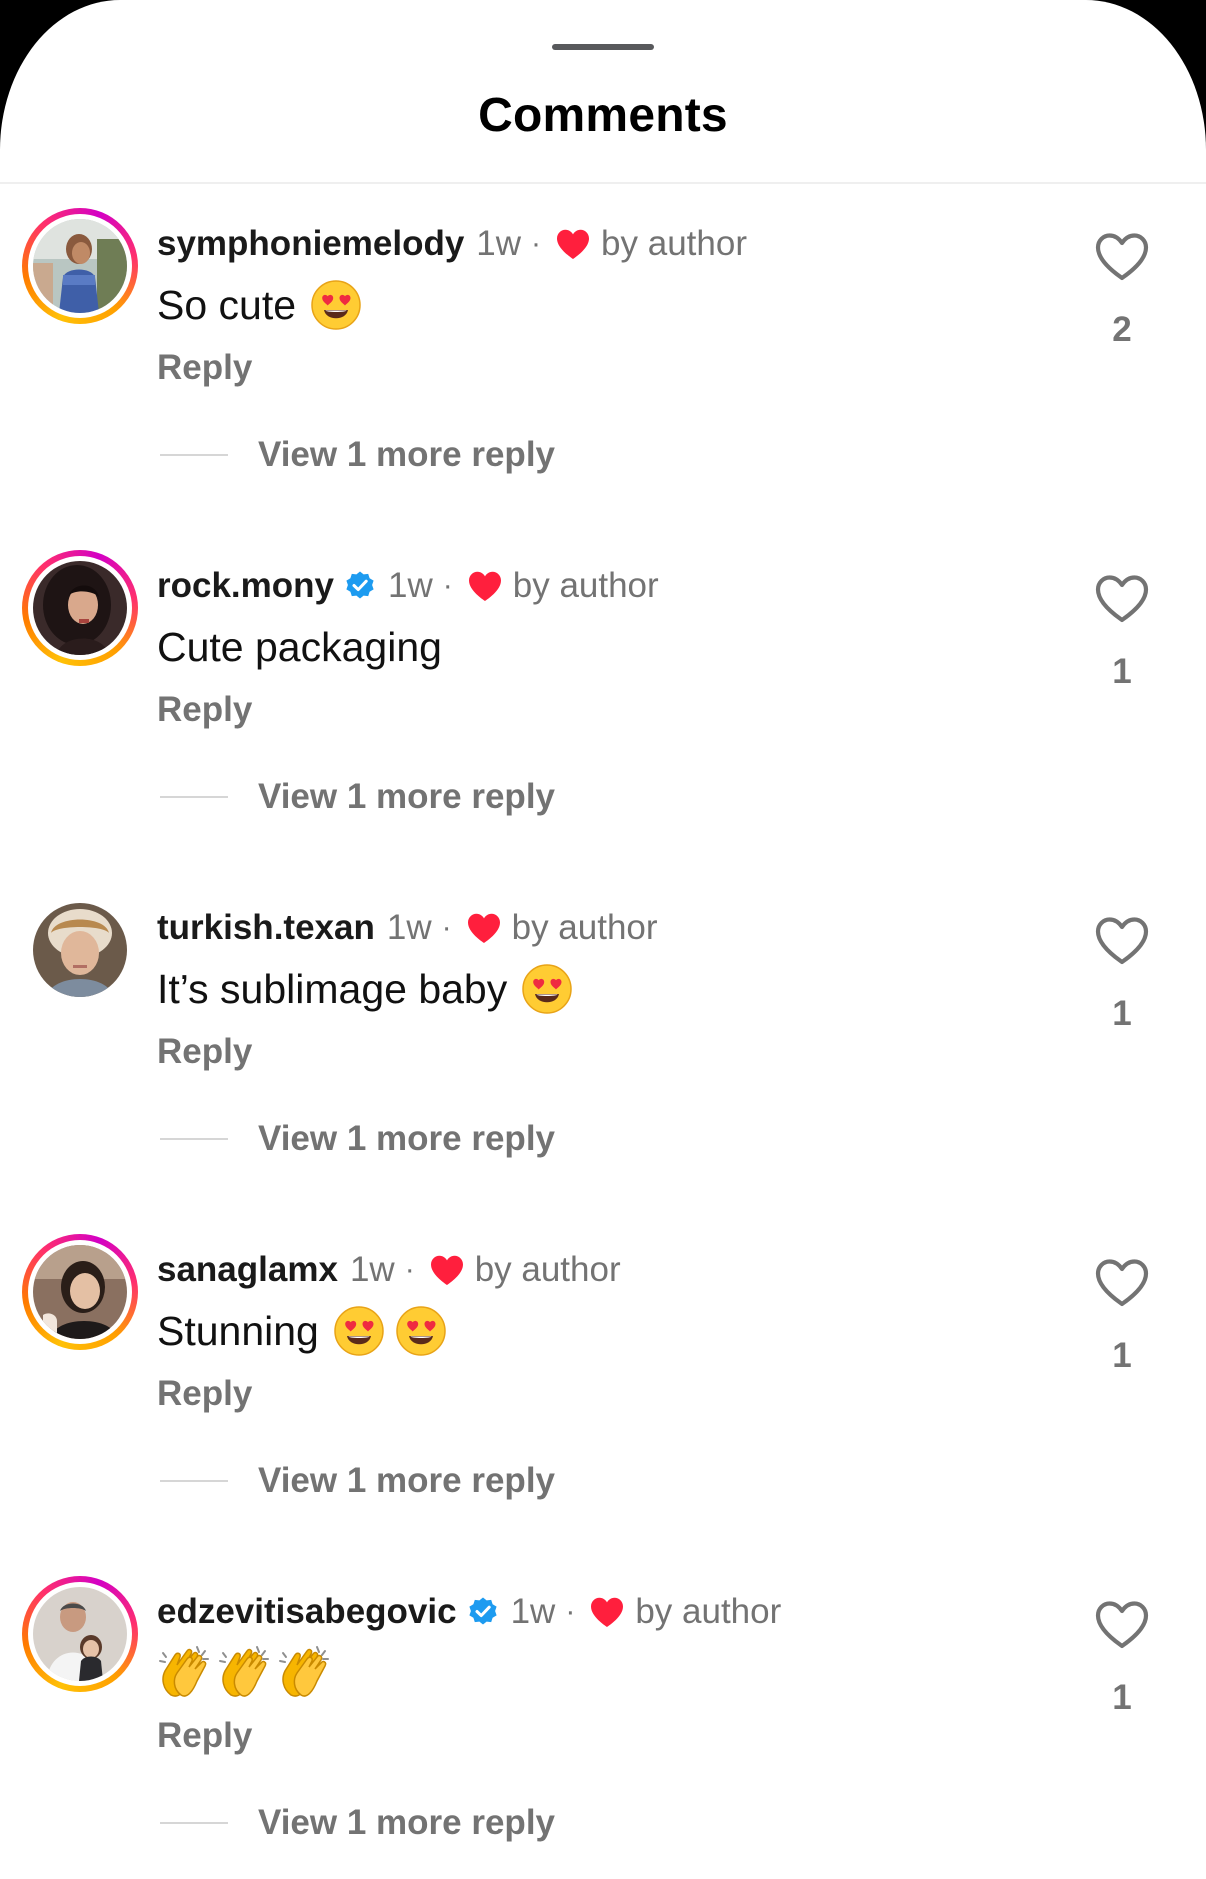  I want to click on comment-body: It’s sublimage baby, so click(365, 989).